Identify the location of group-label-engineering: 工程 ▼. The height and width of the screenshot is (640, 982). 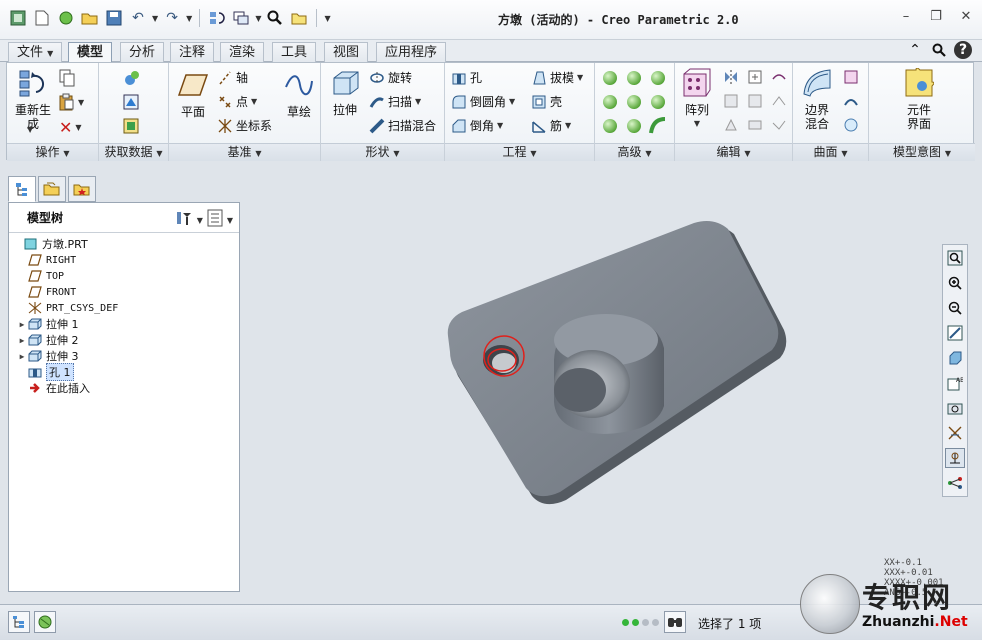
(519, 152).